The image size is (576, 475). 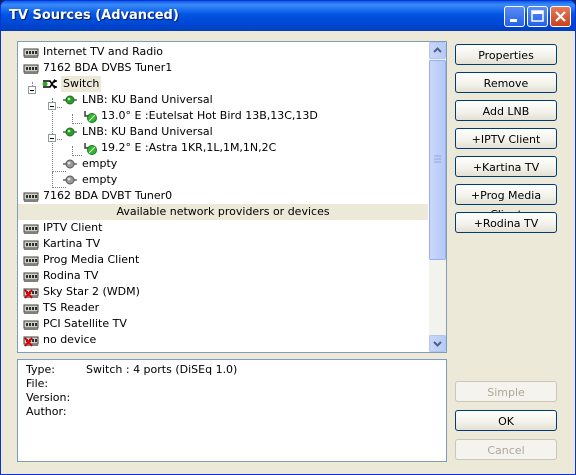 What do you see at coordinates (513, 20) in the screenshot?
I see `minimize-icon` at bounding box center [513, 20].